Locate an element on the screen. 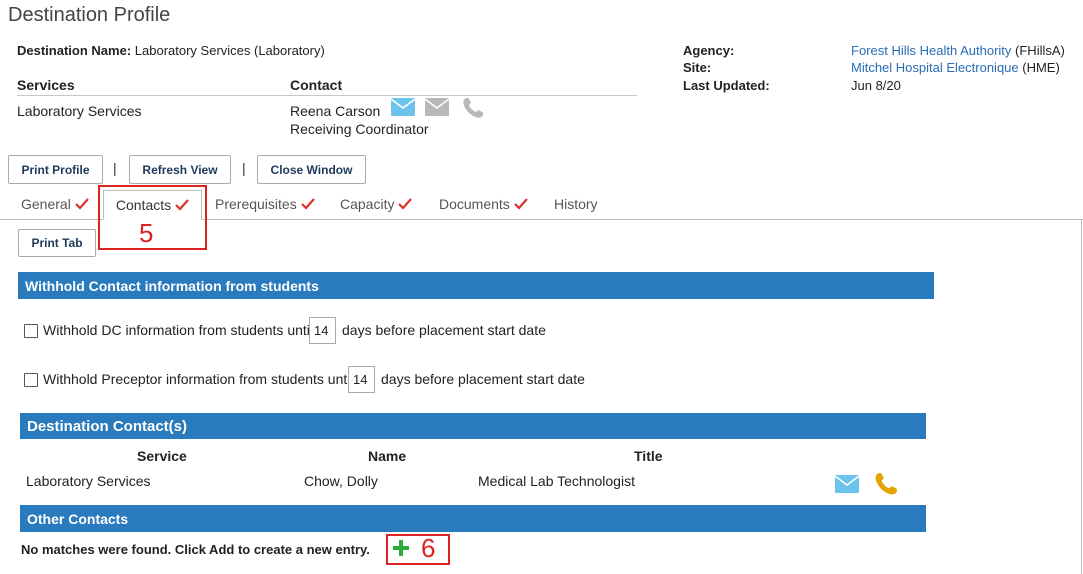 Image resolution: width=1083 pixels, height=574 pixels. agency-link: Forest Hills Health Authority is located at coordinates (931, 50).